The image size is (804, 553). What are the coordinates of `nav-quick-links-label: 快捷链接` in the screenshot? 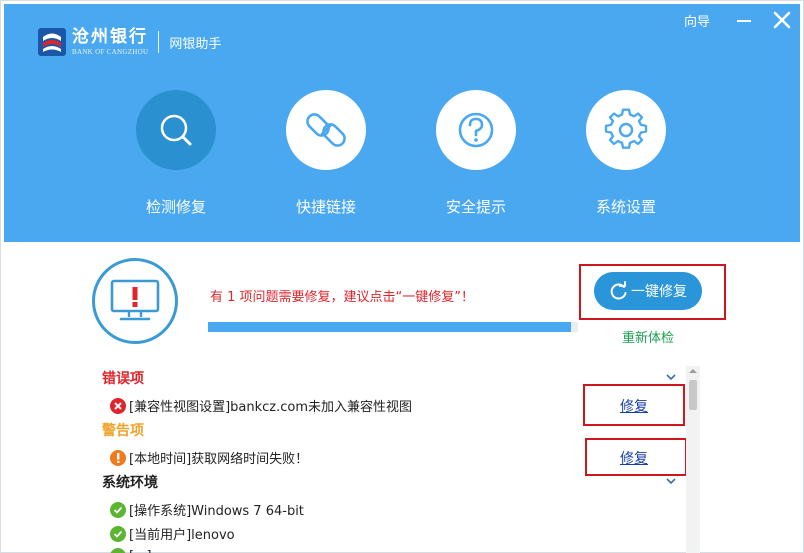 It's located at (325, 207).